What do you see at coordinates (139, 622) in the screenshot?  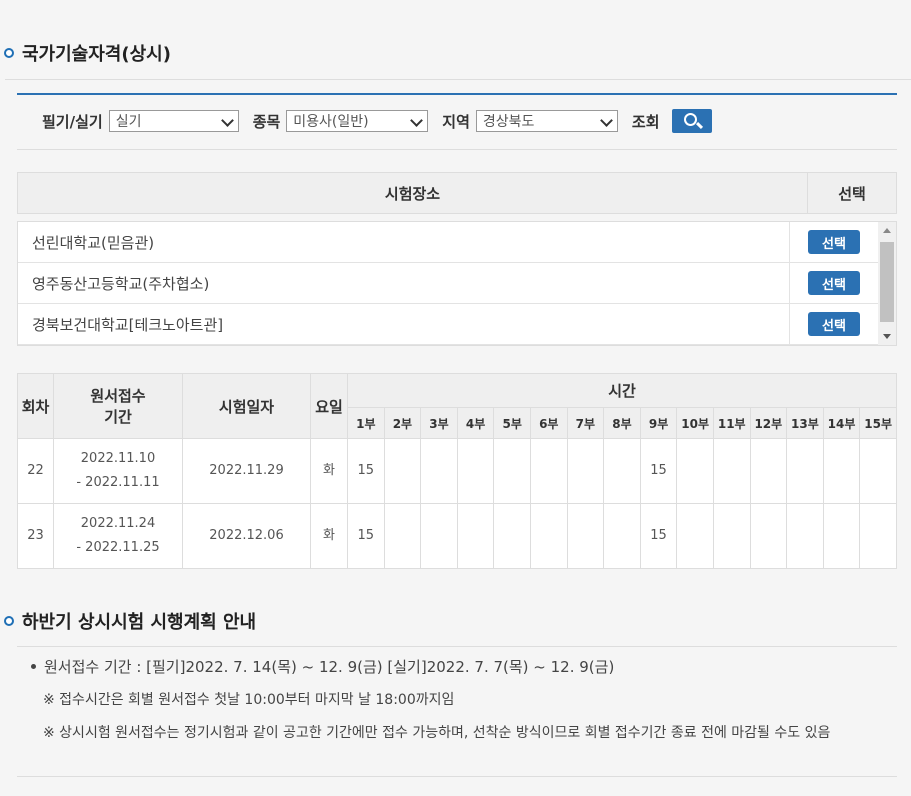 I see `notice-title-text: 하반기 상시시험 시행계획 안내` at bounding box center [139, 622].